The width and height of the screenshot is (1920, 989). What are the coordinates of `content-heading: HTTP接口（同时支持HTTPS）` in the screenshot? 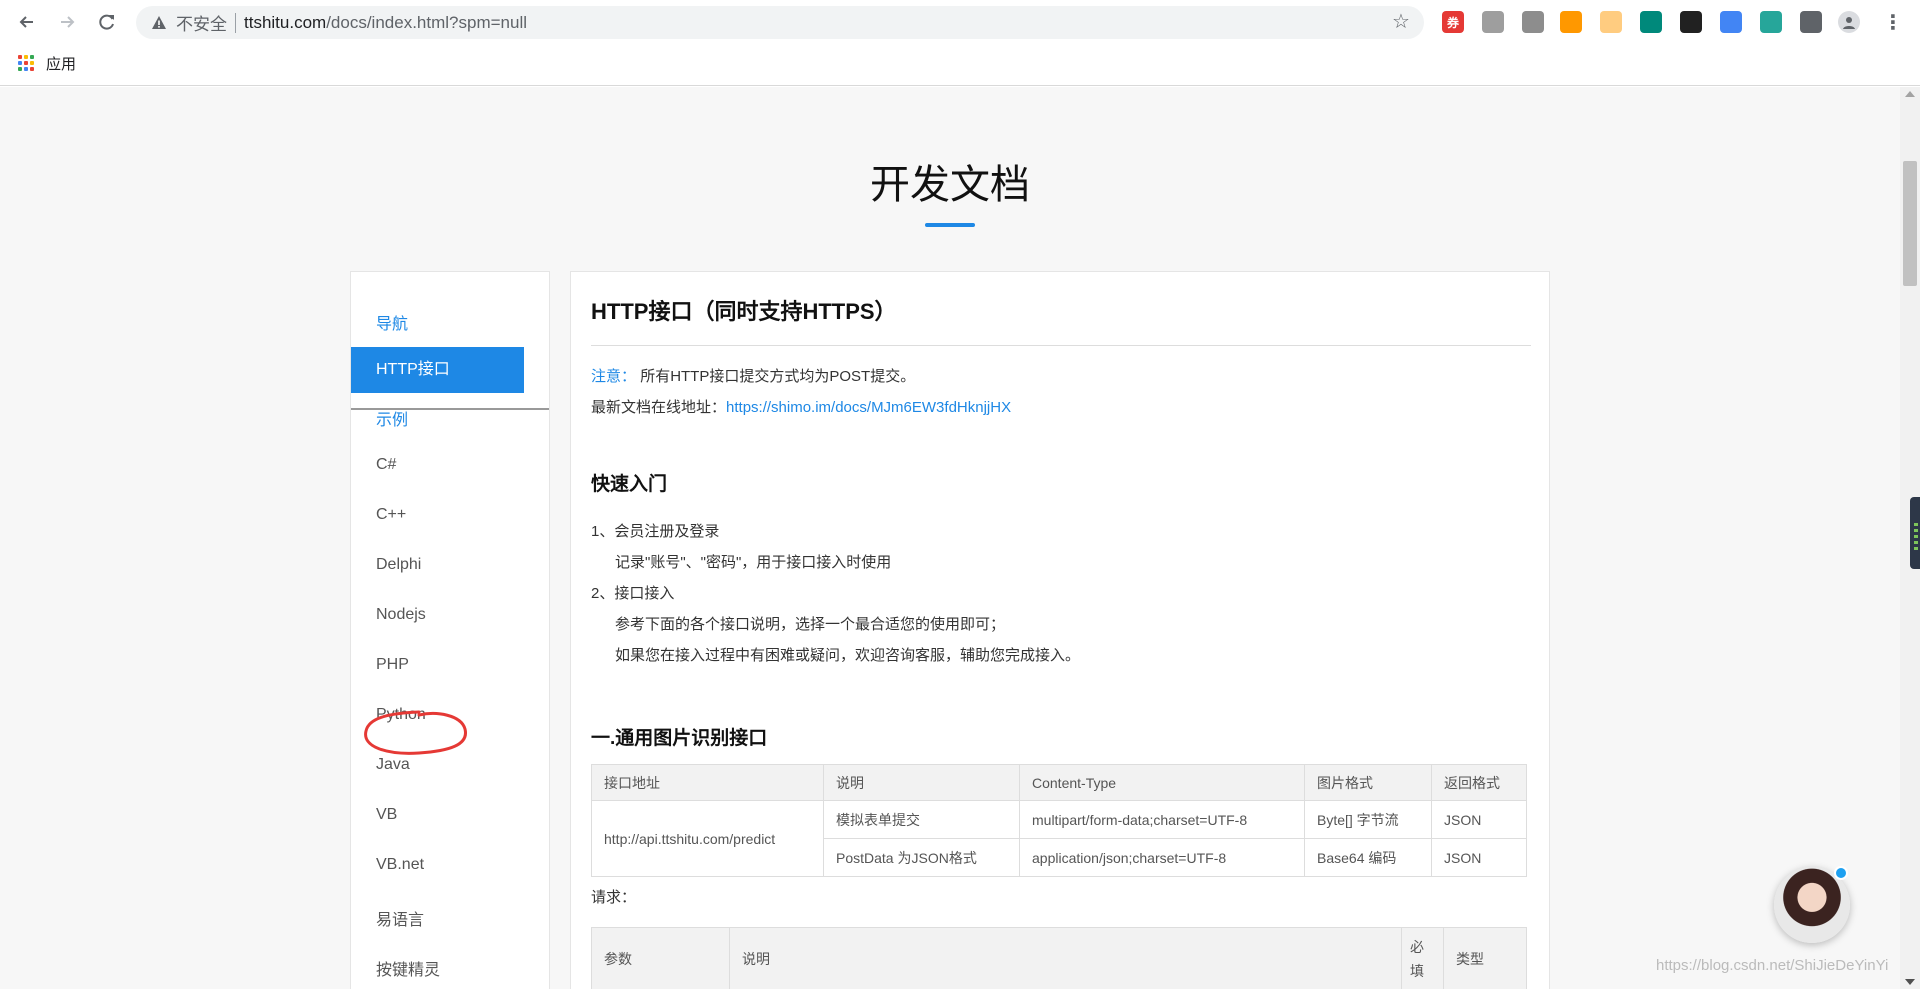 It's located at (744, 311).